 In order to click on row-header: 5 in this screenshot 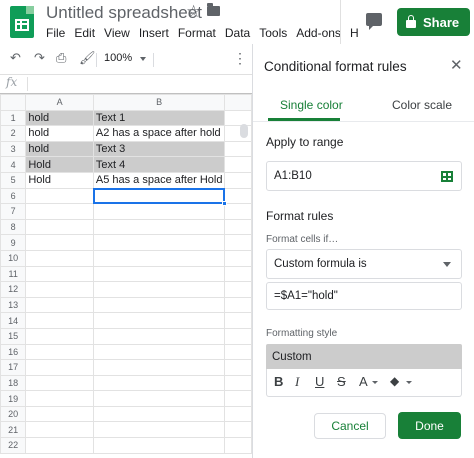, I will do `click(13, 180)`.